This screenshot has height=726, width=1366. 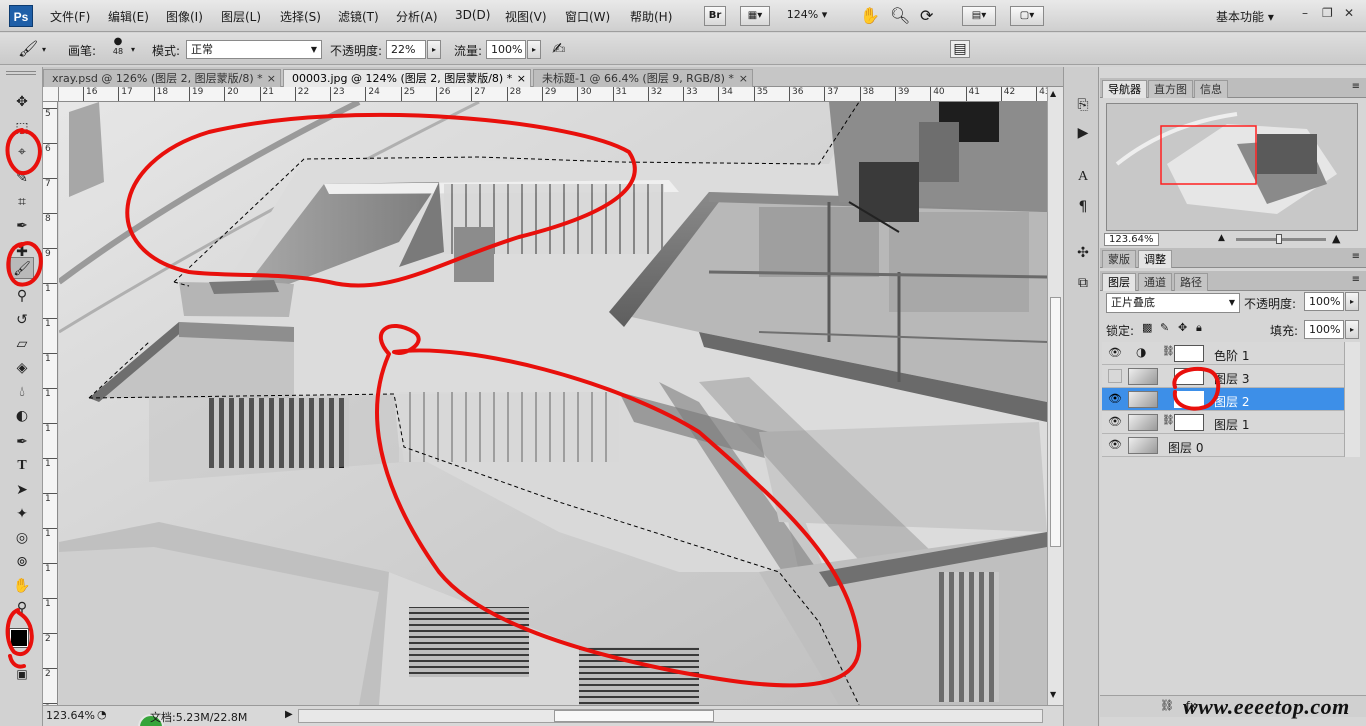 What do you see at coordinates (979, 16) in the screenshot?
I see `arrange-documents-icon: ▤▾` at bounding box center [979, 16].